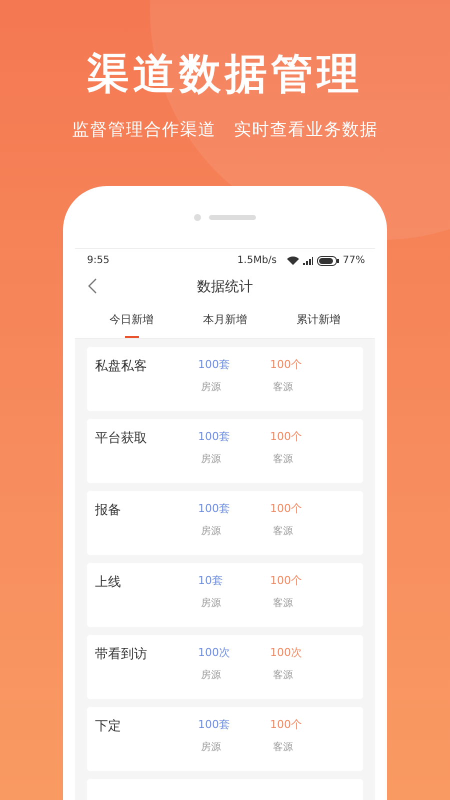  Describe the element at coordinates (257, 260) in the screenshot. I see `network-speed: 1.5Mb/s` at that location.